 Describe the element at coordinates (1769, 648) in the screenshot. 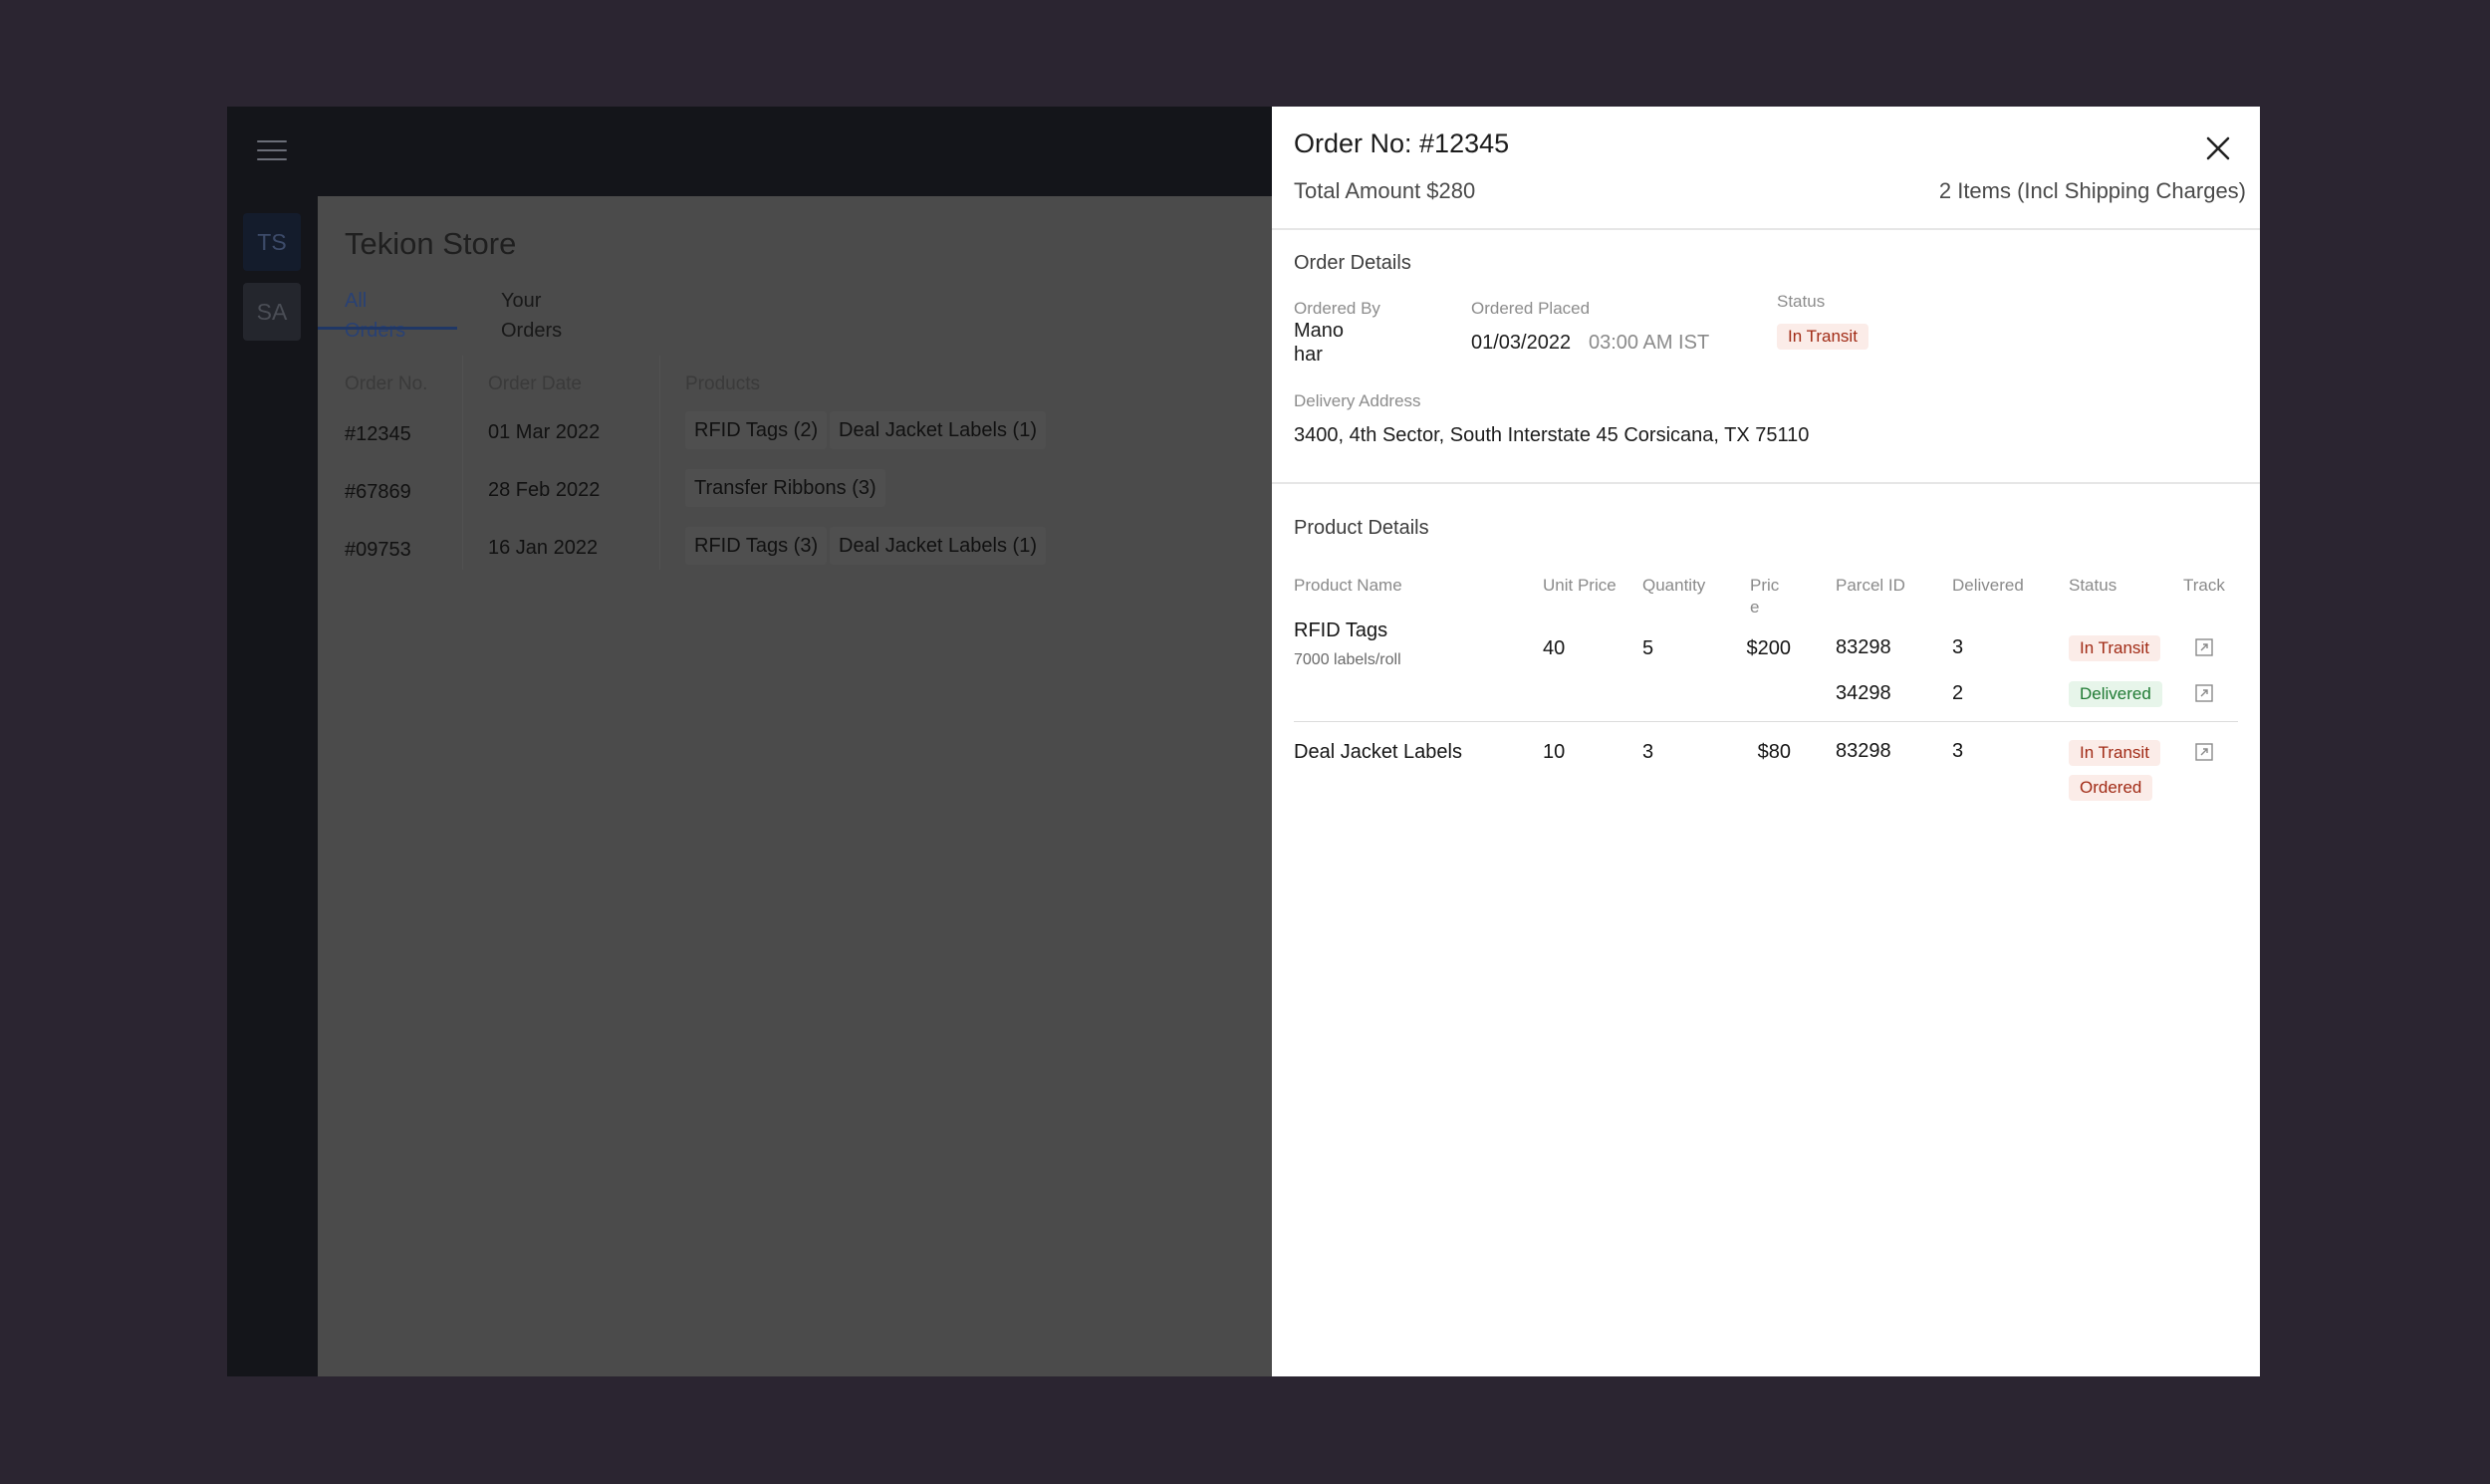

I see `price: $200` at that location.